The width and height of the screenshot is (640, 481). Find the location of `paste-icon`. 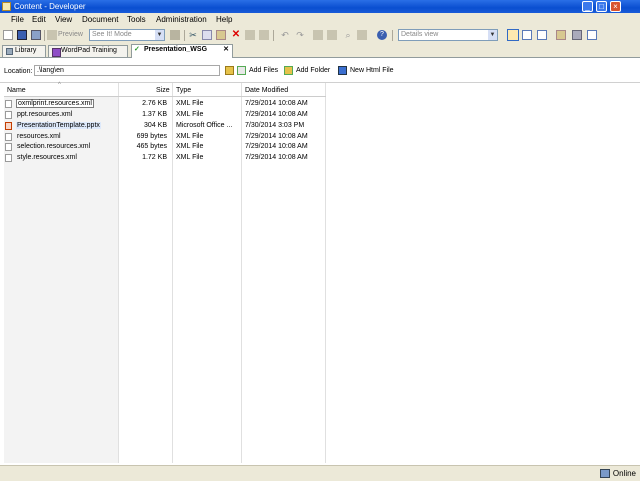

paste-icon is located at coordinates (221, 35).